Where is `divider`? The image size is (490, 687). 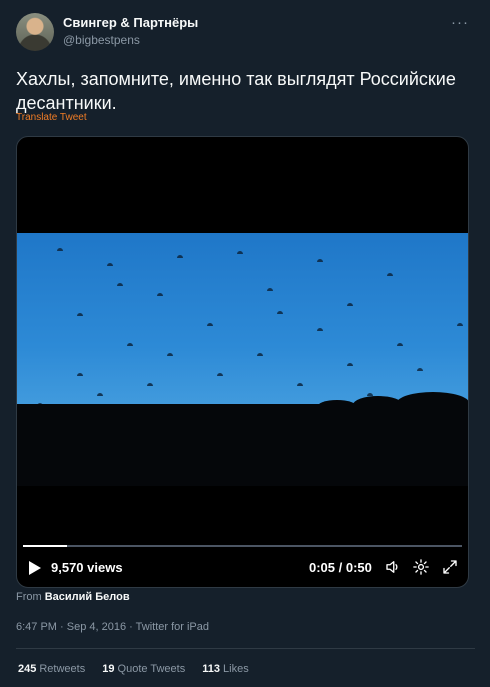 divider is located at coordinates (245, 648).